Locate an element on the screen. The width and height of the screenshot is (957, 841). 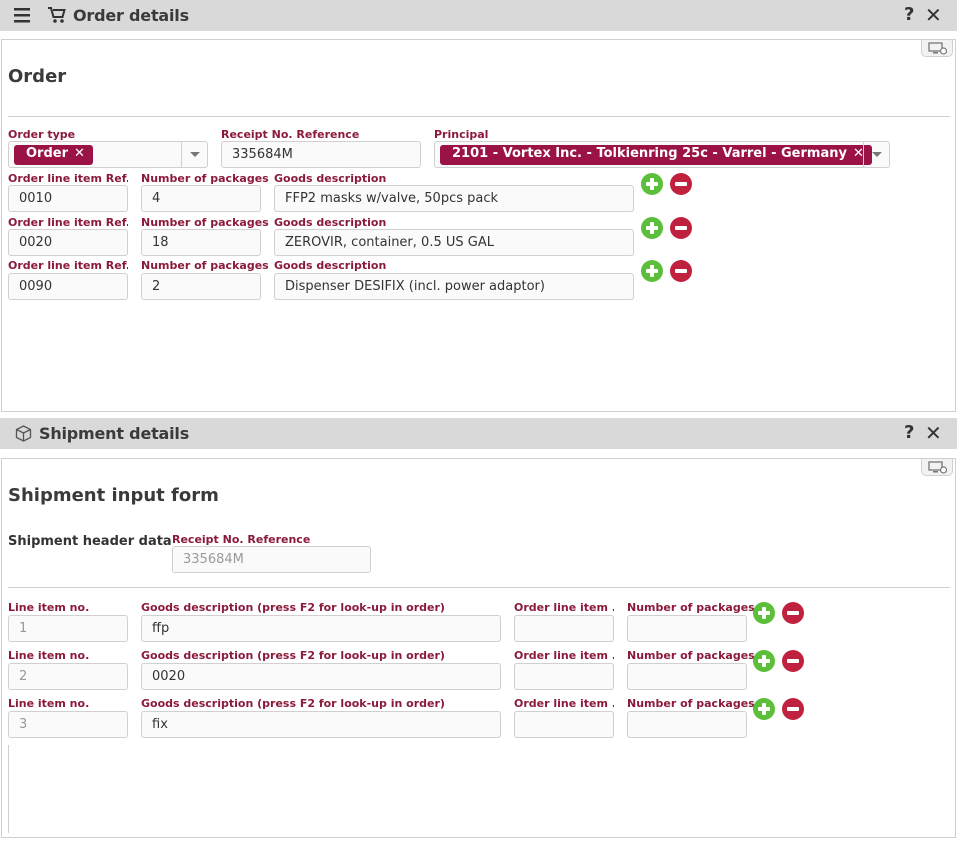
goods-desc-field: ZEROVIR, container, 0.5 US GAL is located at coordinates (454, 242).